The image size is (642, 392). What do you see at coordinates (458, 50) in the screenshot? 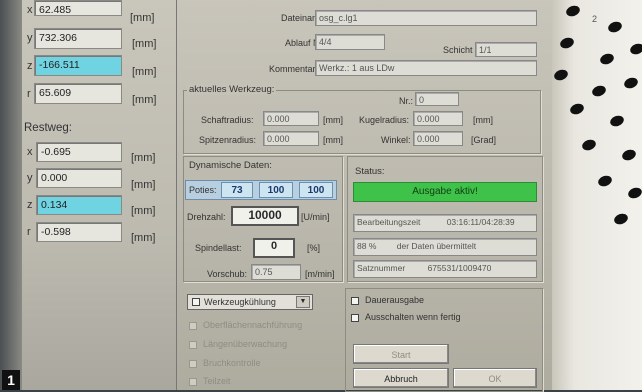
I see `schicht-label: Schicht` at bounding box center [458, 50].